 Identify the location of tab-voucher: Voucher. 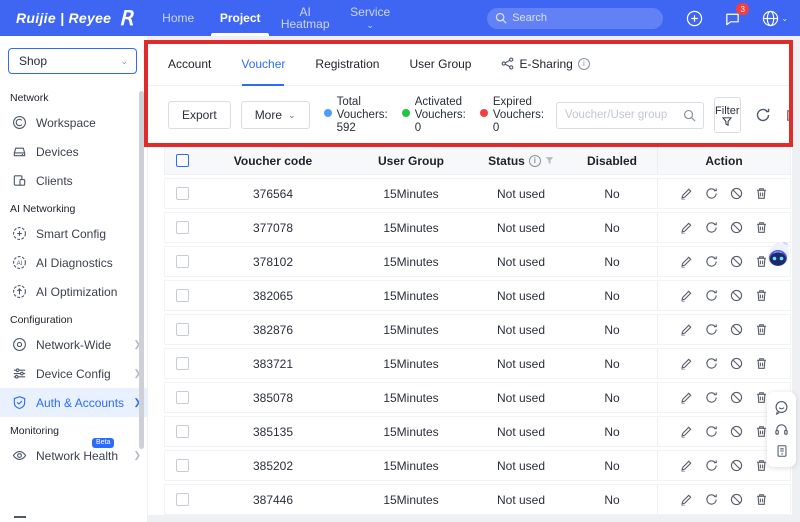
(263, 64).